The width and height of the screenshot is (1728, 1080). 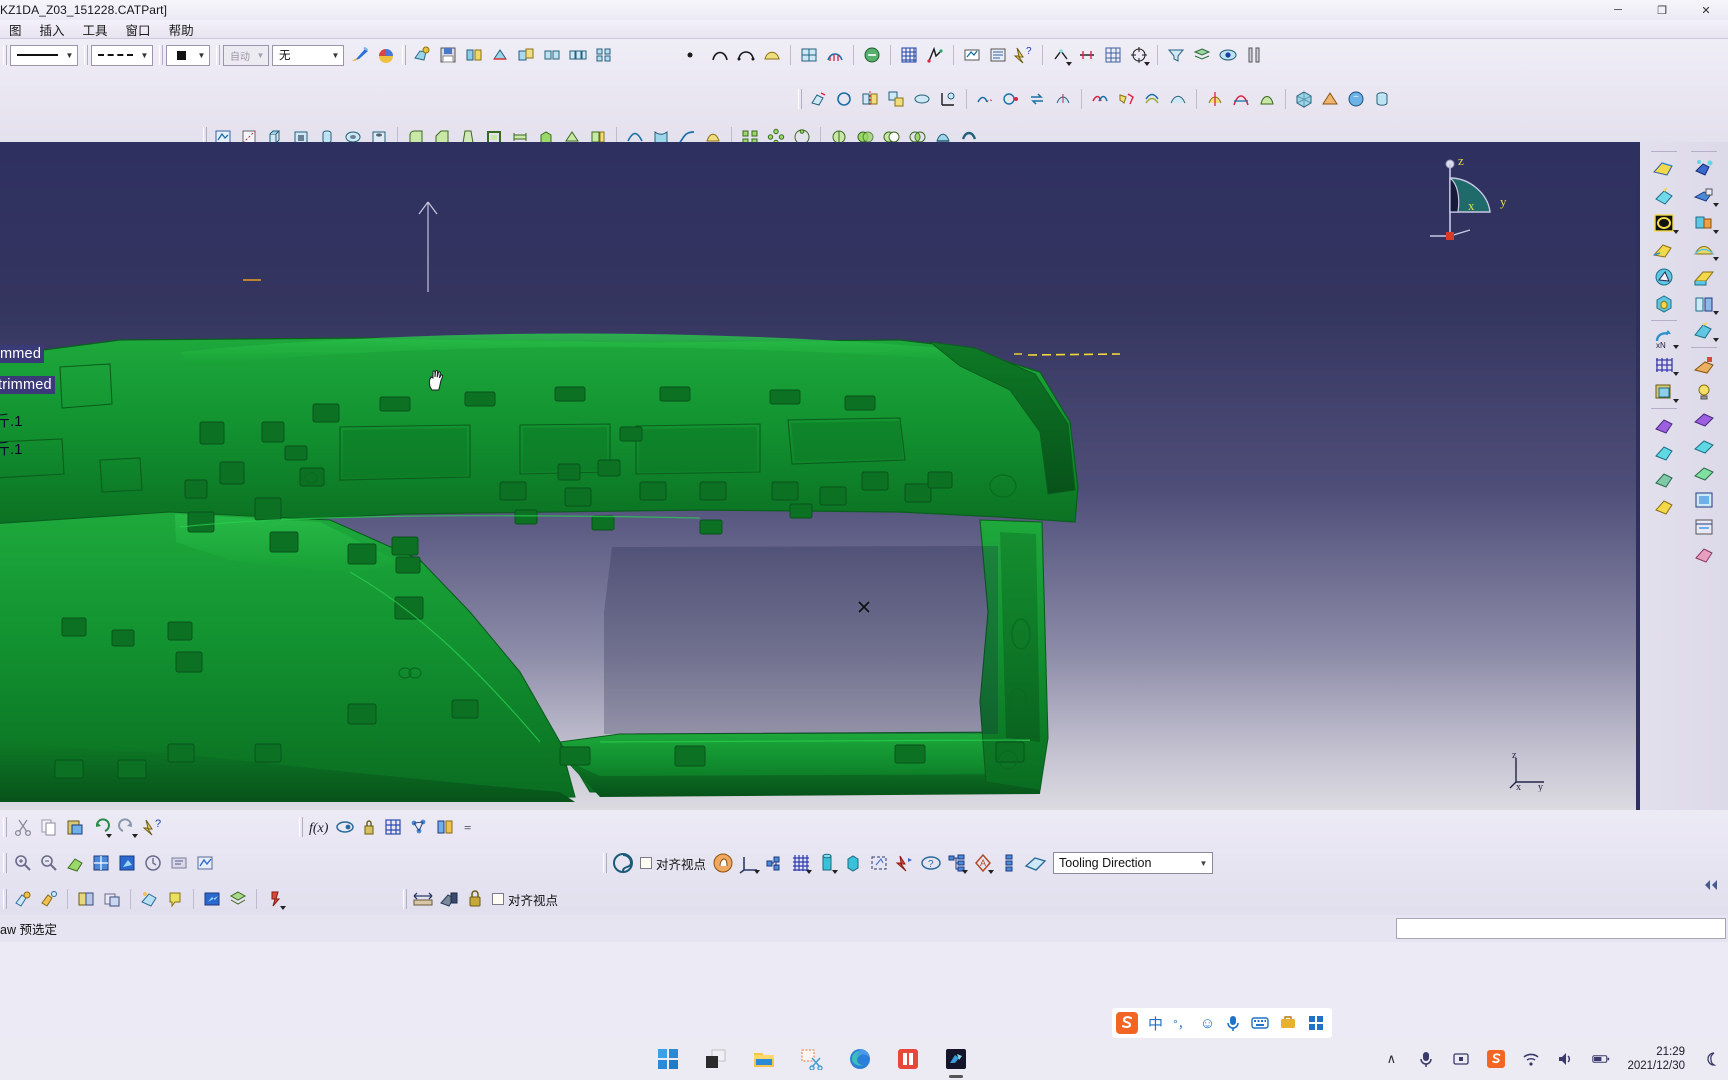 What do you see at coordinates (764, 1059) in the screenshot?
I see `file-explorer-button` at bounding box center [764, 1059].